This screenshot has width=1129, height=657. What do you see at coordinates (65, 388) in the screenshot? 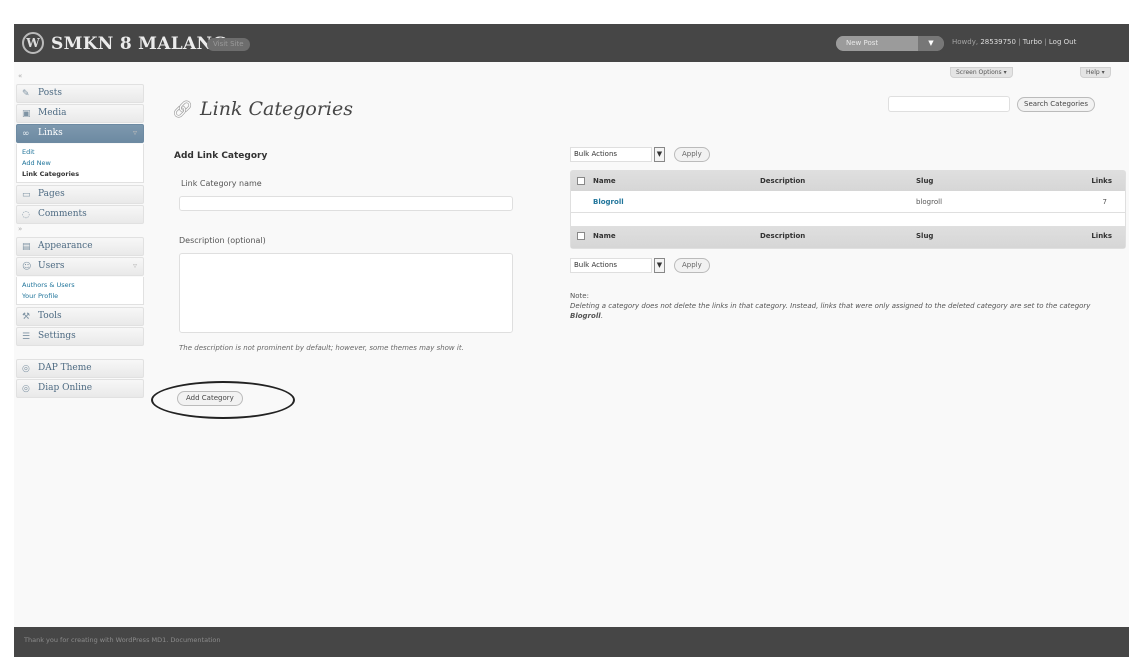
I see `menu-label: Diap Online` at bounding box center [65, 388].